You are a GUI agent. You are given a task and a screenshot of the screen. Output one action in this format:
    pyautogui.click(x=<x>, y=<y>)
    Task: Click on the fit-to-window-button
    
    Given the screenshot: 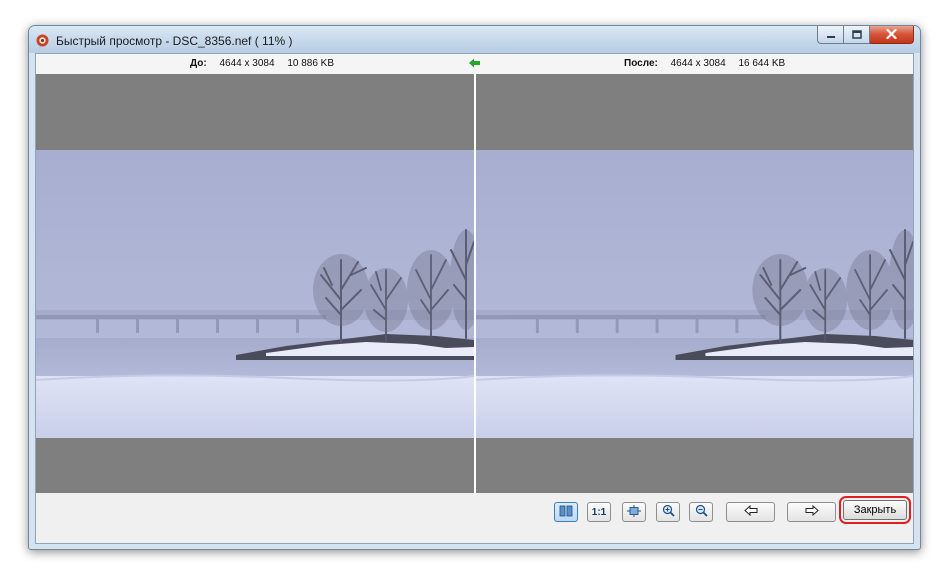 What is the action you would take?
    pyautogui.click(x=634, y=512)
    